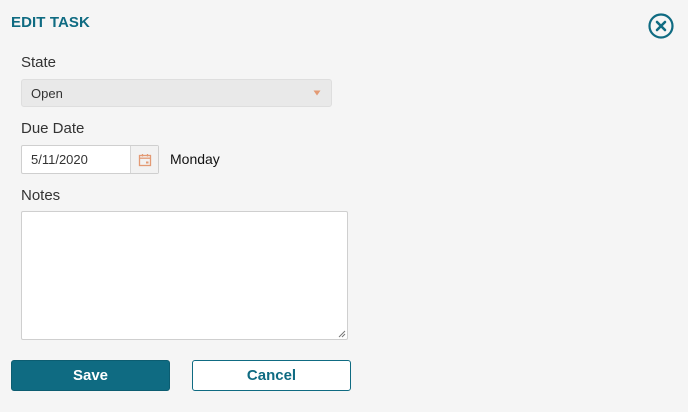 The width and height of the screenshot is (688, 412). Describe the element at coordinates (90, 159) in the screenshot. I see `due-date-input: 5/11/2020` at that location.